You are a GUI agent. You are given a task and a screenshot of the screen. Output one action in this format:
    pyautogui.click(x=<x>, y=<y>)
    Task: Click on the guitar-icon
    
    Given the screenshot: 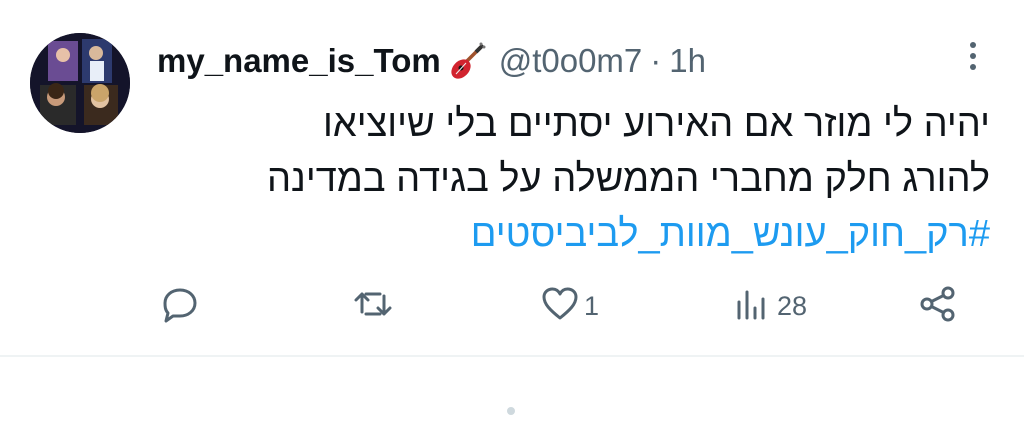 What is the action you would take?
    pyautogui.click(x=467, y=61)
    